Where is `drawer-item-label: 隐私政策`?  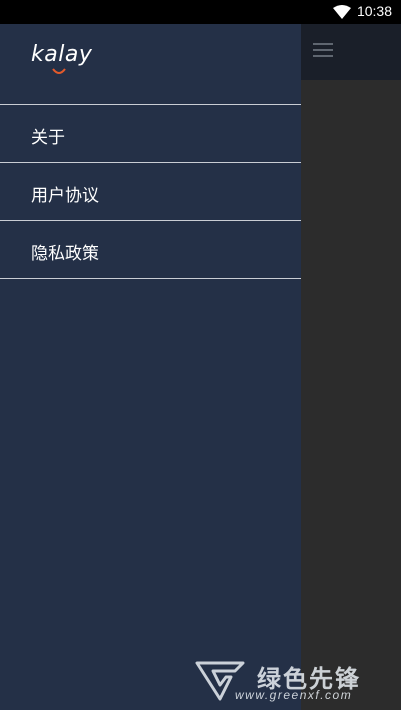
drawer-item-label: 隐私政策 is located at coordinates (65, 254).